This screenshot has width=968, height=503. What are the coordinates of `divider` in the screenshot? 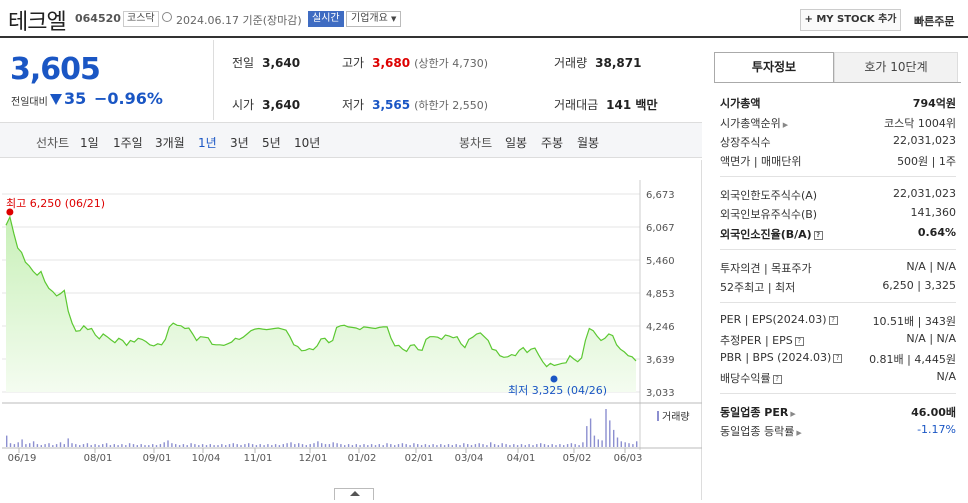 It's located at (838, 249).